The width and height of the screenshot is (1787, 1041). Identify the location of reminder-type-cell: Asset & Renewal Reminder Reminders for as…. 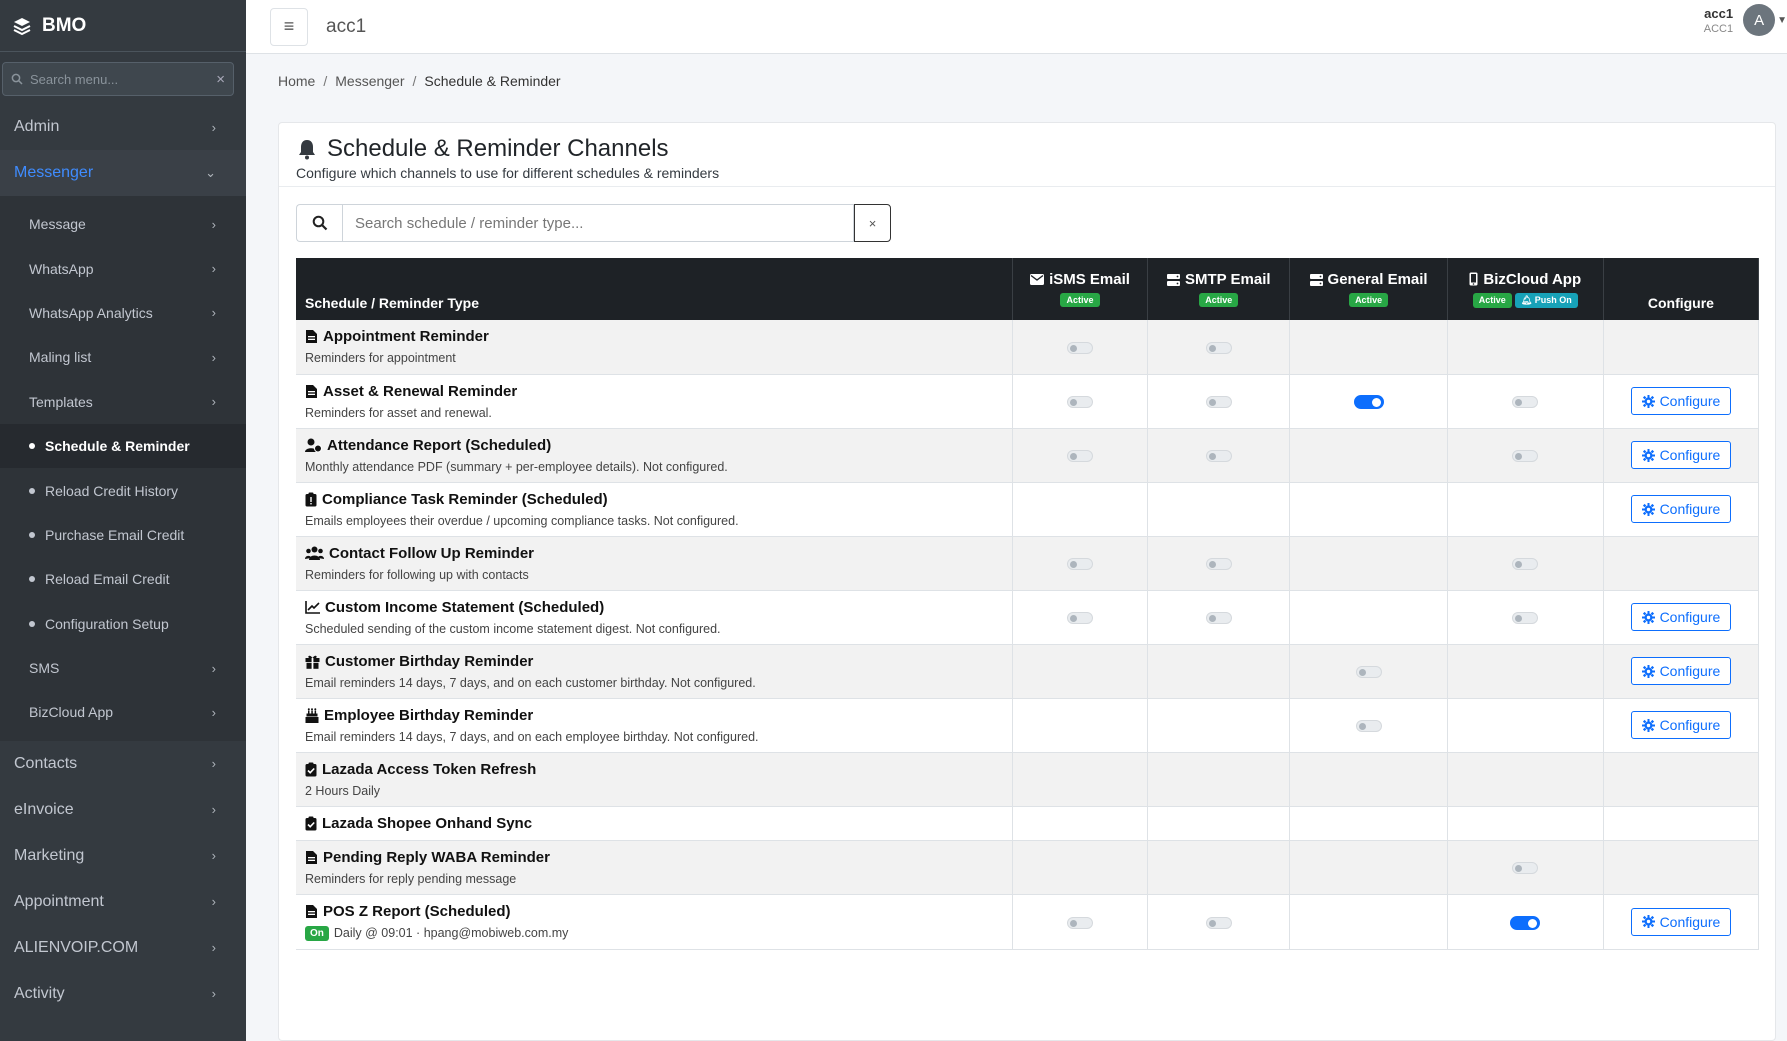
(654, 401).